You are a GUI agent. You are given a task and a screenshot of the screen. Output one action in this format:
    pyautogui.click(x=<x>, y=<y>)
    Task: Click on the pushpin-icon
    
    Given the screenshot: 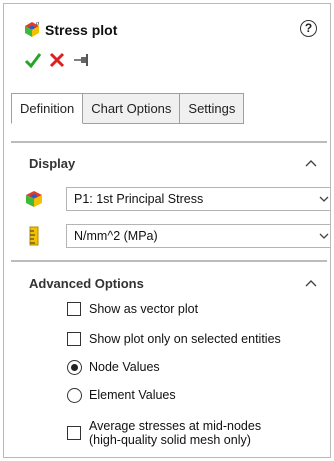 What is the action you would take?
    pyautogui.click(x=82, y=60)
    